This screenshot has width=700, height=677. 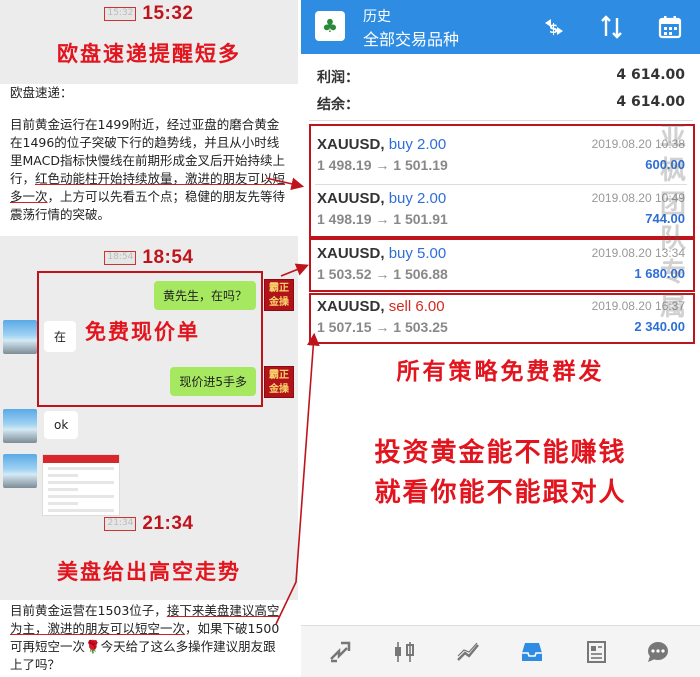 What do you see at coordinates (41, 92) in the screenshot?
I see `article-intro: 欧盘速递：` at bounding box center [41, 92].